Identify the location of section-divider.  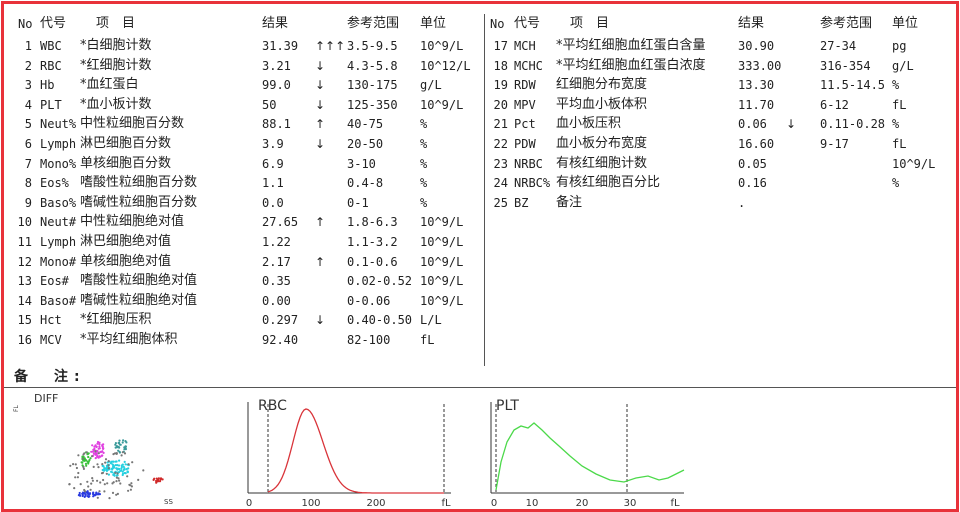
(480, 387).